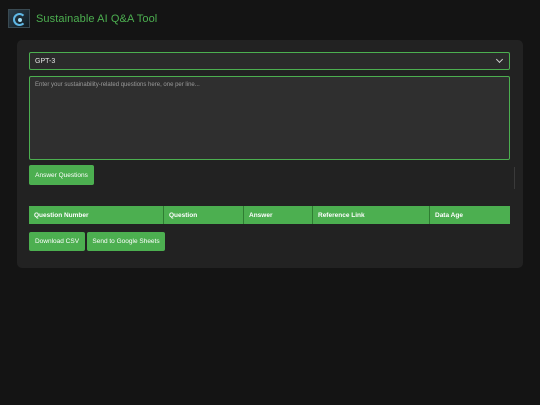 Image resolution: width=540 pixels, height=405 pixels. What do you see at coordinates (449, 215) in the screenshot?
I see `column-header-data-age: Data Age` at bounding box center [449, 215].